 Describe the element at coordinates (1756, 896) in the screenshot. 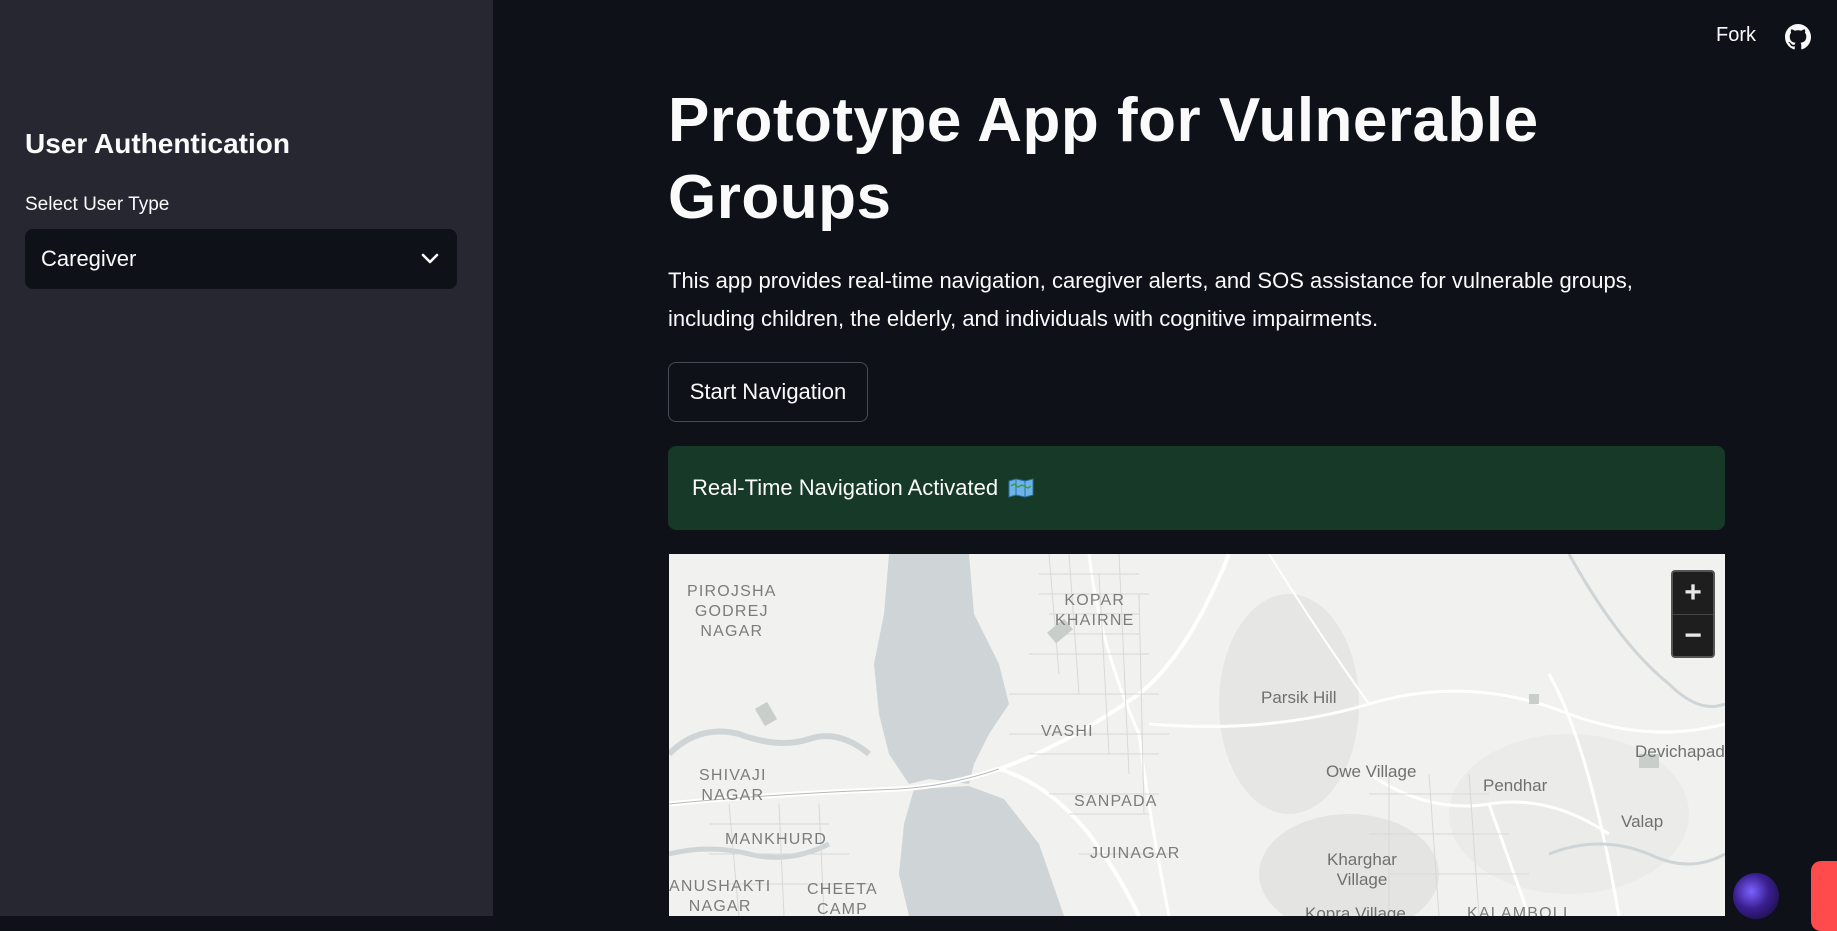

I see `assistant-avatar` at that location.